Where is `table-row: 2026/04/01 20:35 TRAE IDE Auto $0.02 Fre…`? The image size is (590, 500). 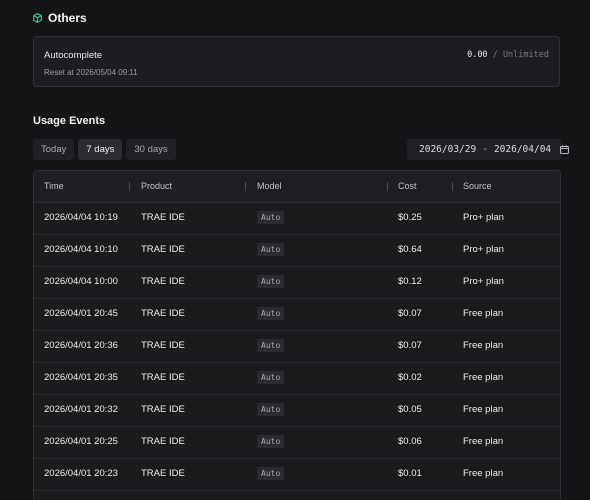
table-row: 2026/04/01 20:35 TRAE IDE Auto $0.02 Fre… is located at coordinates (297, 379).